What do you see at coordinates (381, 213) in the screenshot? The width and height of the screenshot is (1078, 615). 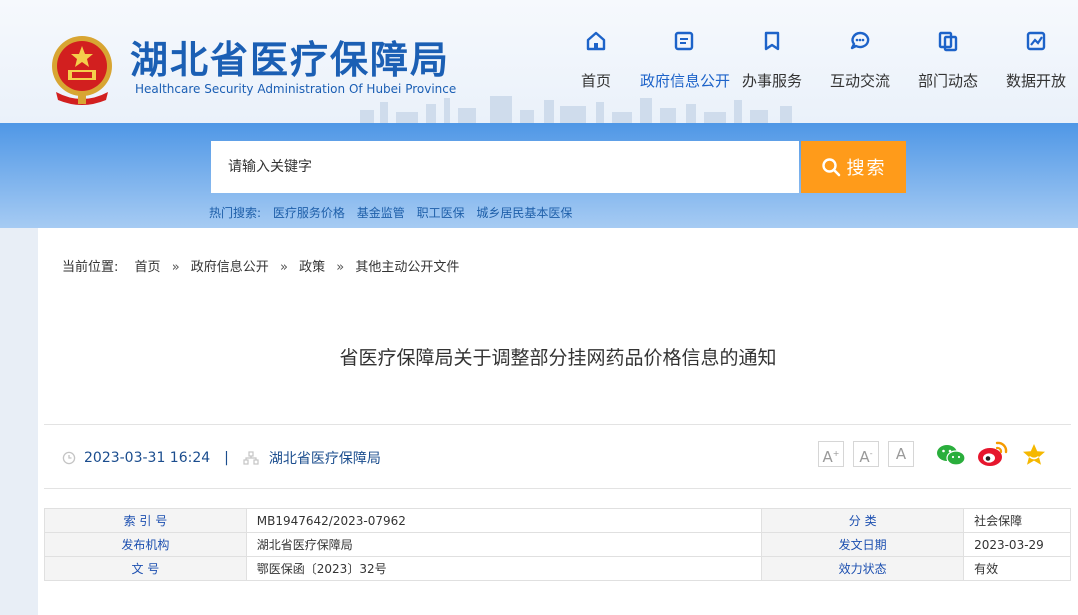 I see `hot-search-term: 基金监管` at bounding box center [381, 213].